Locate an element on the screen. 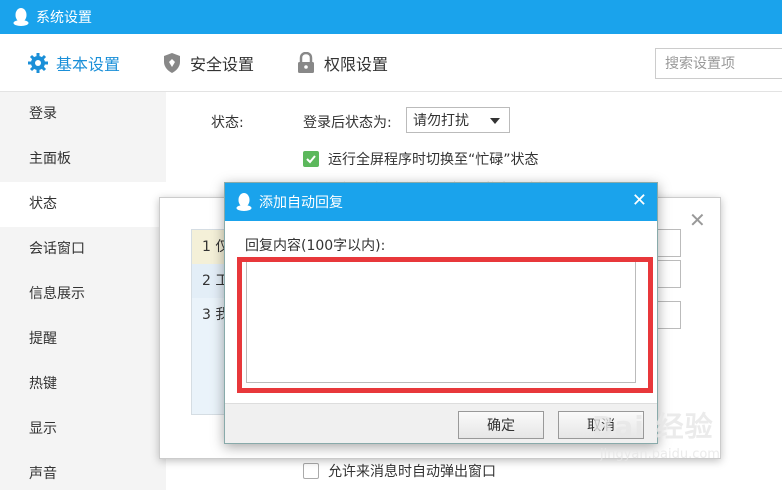 This screenshot has height=490, width=782. search-input is located at coordinates (718, 63).